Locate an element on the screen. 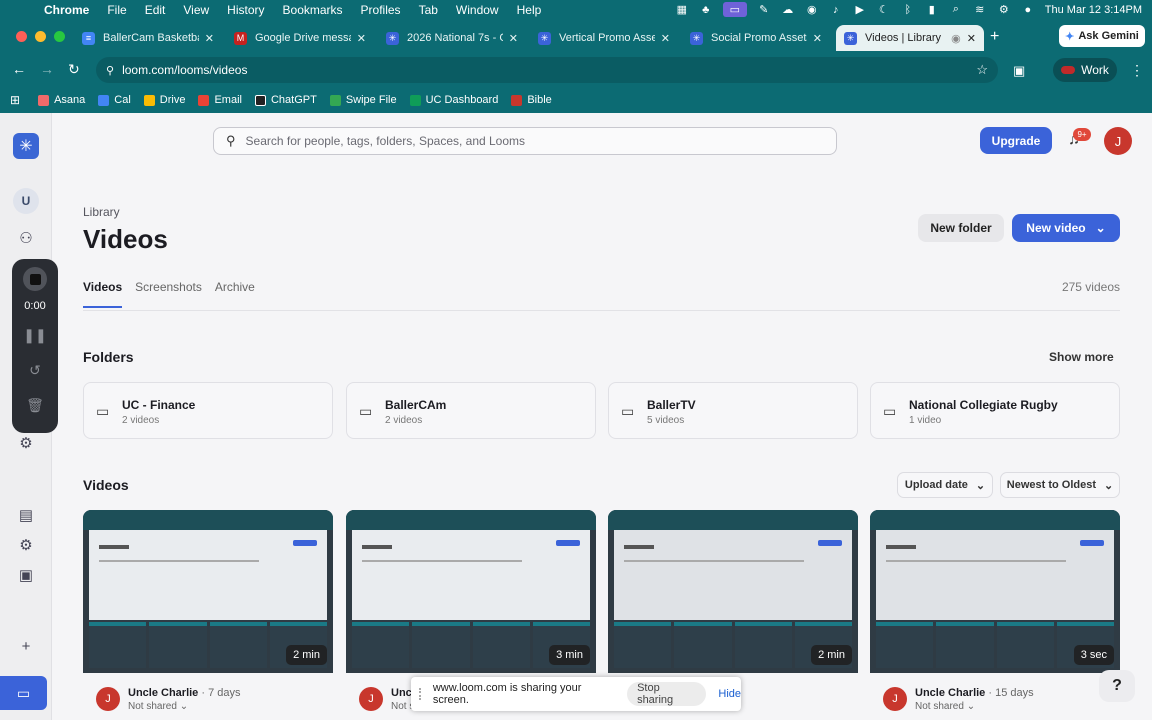  volume-icon: ♪ is located at coordinates (836, 10).